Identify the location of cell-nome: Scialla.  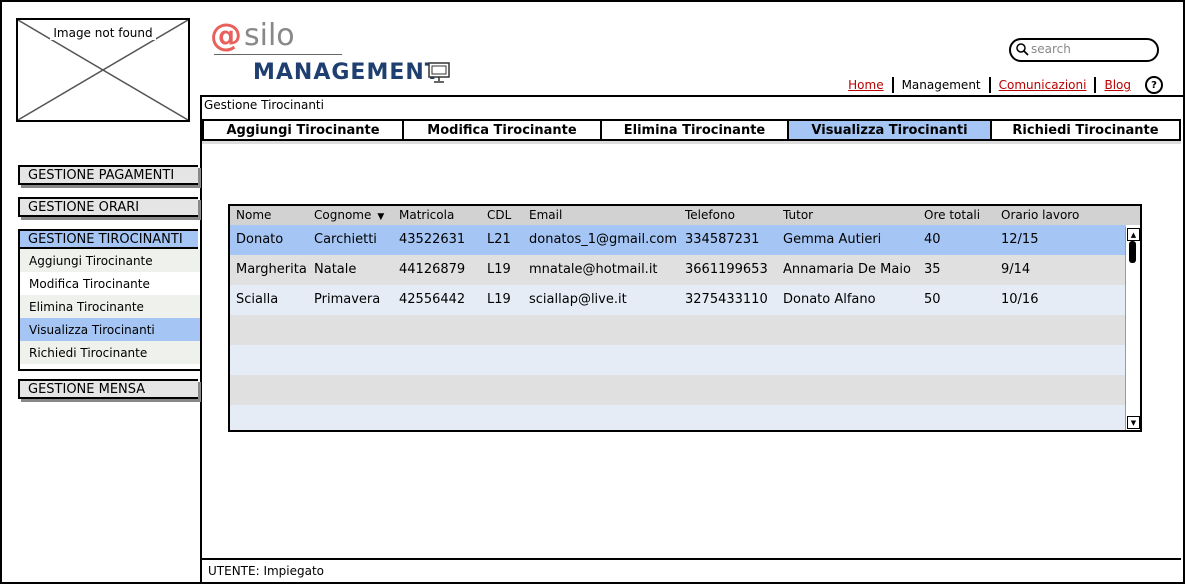
(257, 299).